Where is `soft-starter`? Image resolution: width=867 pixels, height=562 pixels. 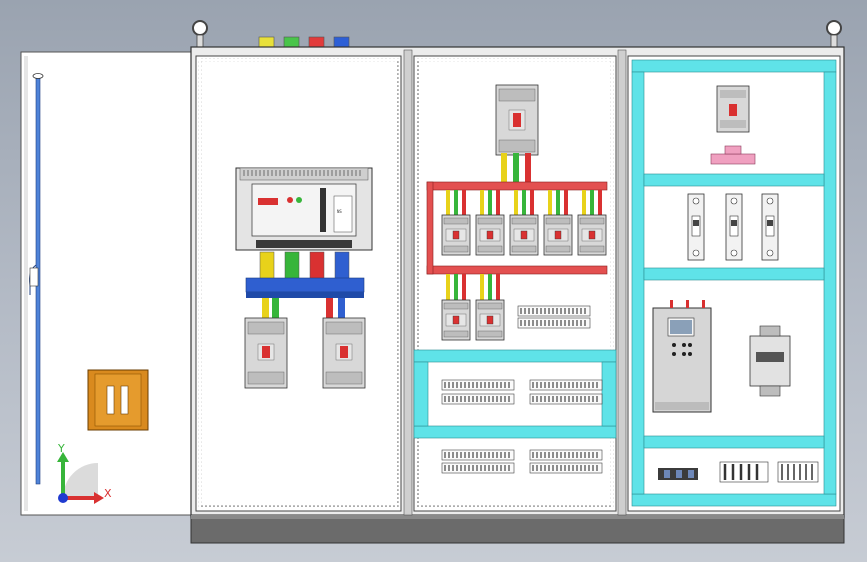
soft-starter is located at coordinates (682, 356).